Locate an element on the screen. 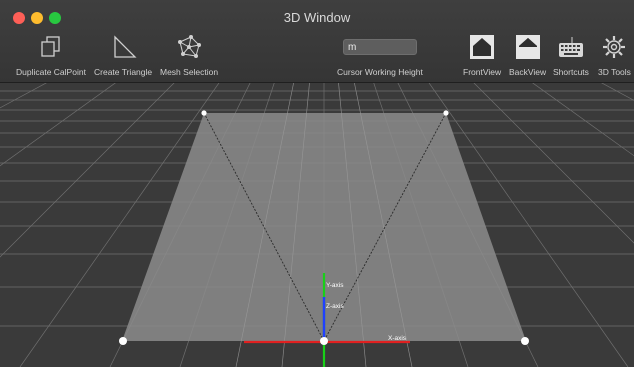 Image resolution: width=634 pixels, height=367 pixels. duplicate-icon is located at coordinates (51, 47).